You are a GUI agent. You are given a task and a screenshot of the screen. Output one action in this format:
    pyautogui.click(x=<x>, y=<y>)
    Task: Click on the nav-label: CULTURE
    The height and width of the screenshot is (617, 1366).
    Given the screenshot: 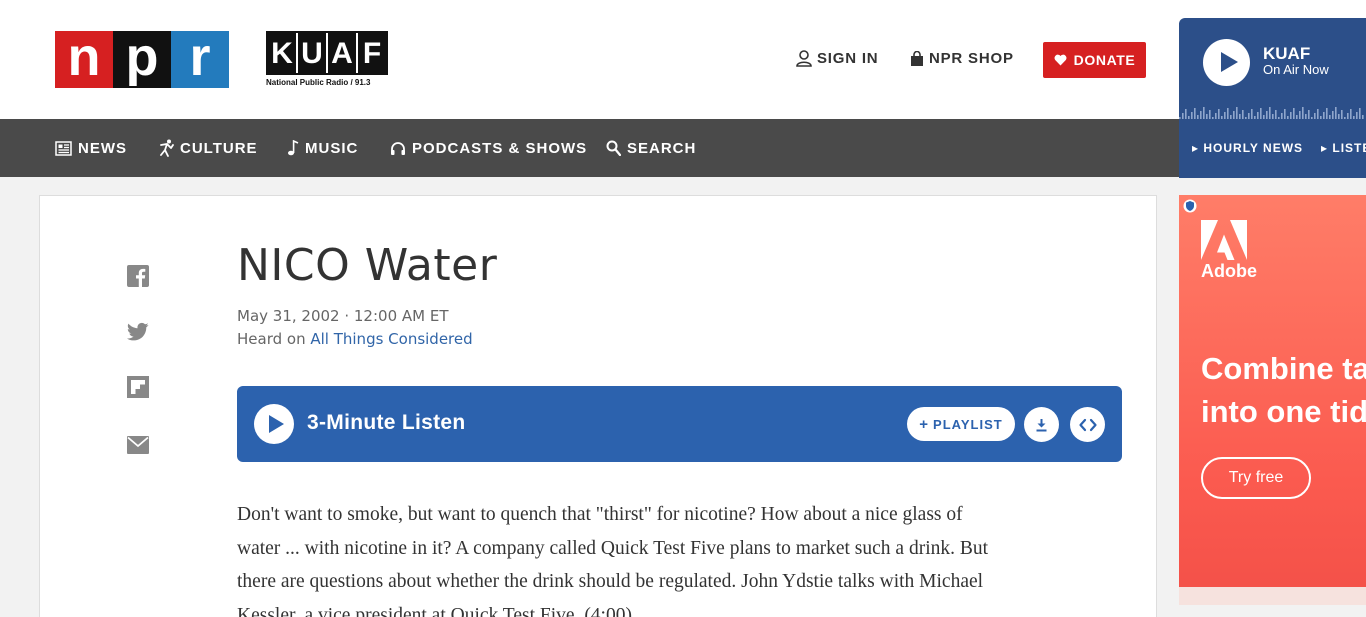 What is the action you would take?
    pyautogui.click(x=219, y=148)
    